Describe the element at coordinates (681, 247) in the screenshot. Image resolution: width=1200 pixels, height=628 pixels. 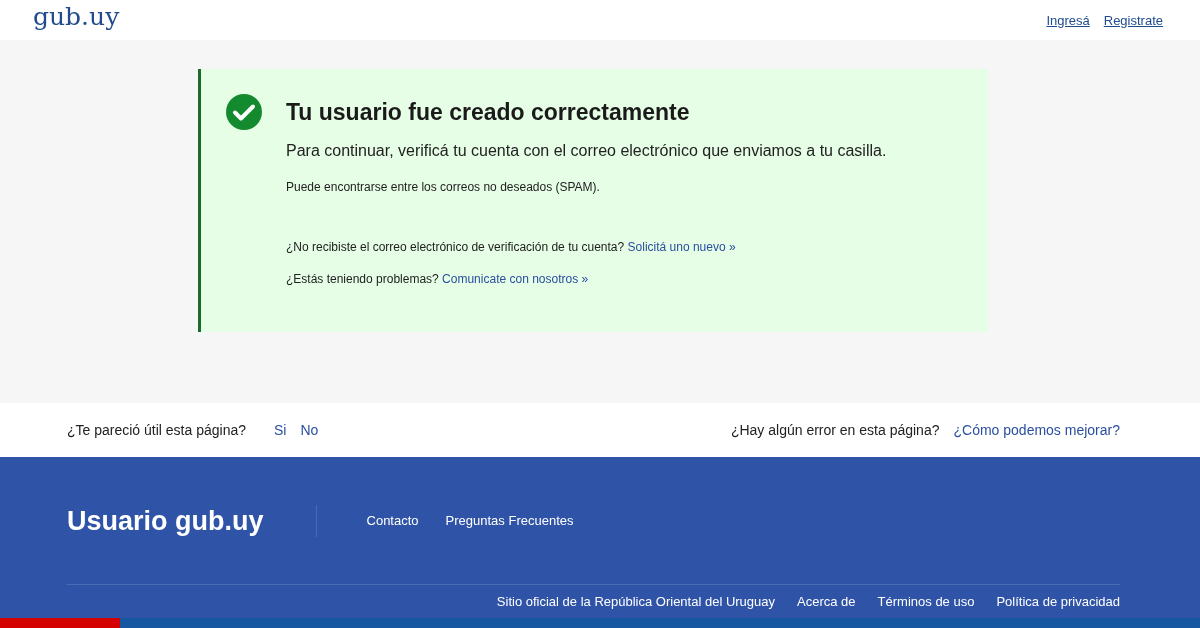
I see `help-link: Solicitá uno nuevo »` at that location.